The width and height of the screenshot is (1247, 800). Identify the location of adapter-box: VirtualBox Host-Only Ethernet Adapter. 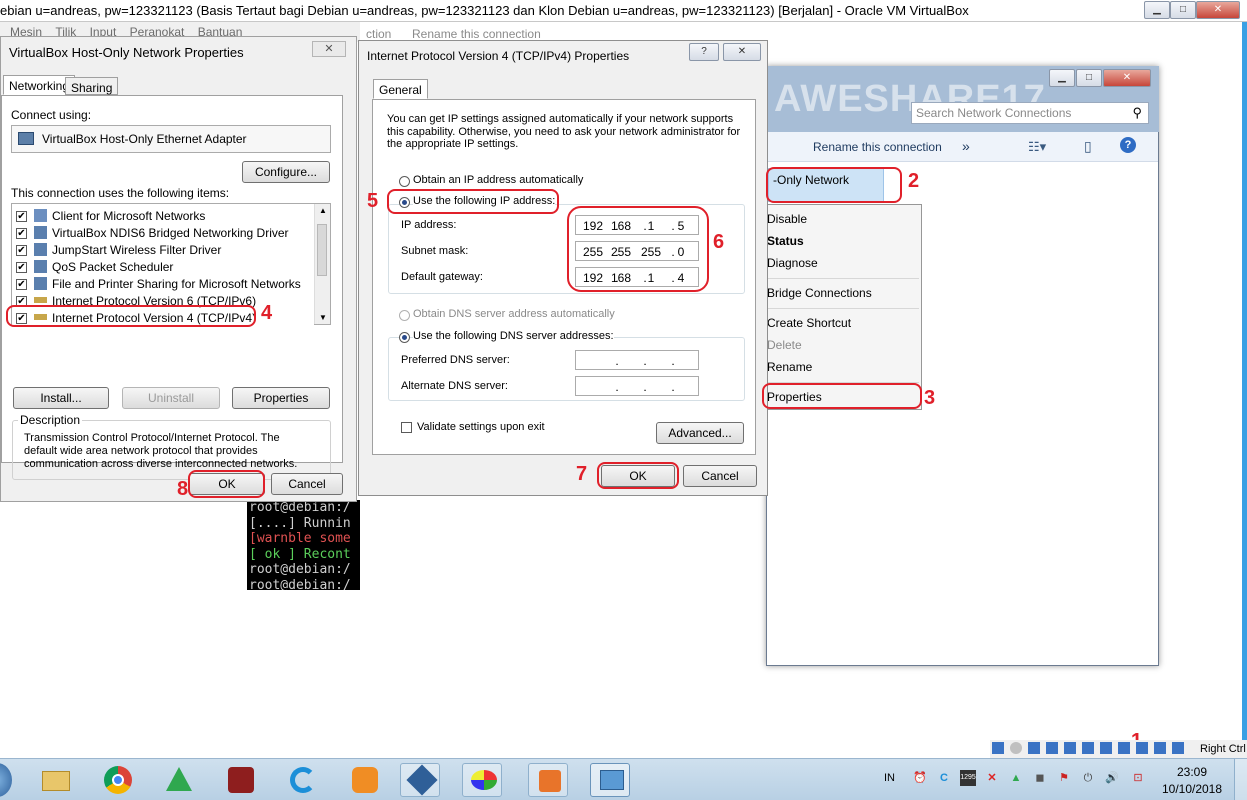
(171, 139).